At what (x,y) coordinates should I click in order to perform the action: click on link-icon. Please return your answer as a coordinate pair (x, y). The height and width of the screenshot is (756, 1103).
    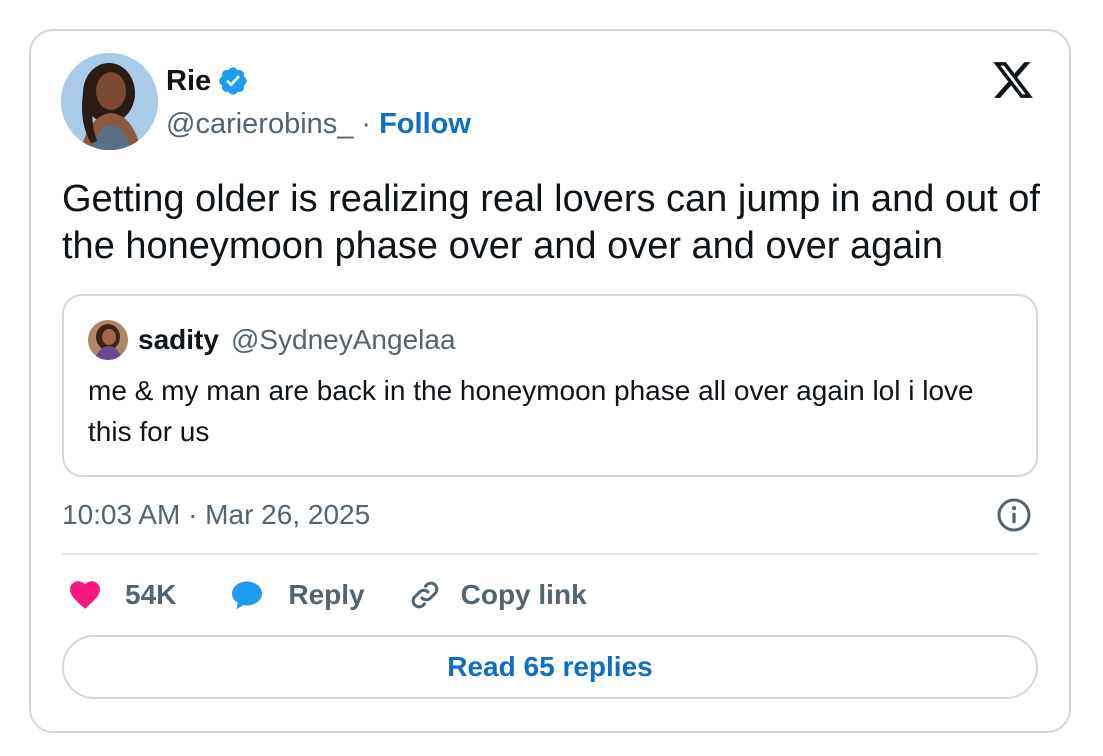
    Looking at the image, I should click on (424, 595).